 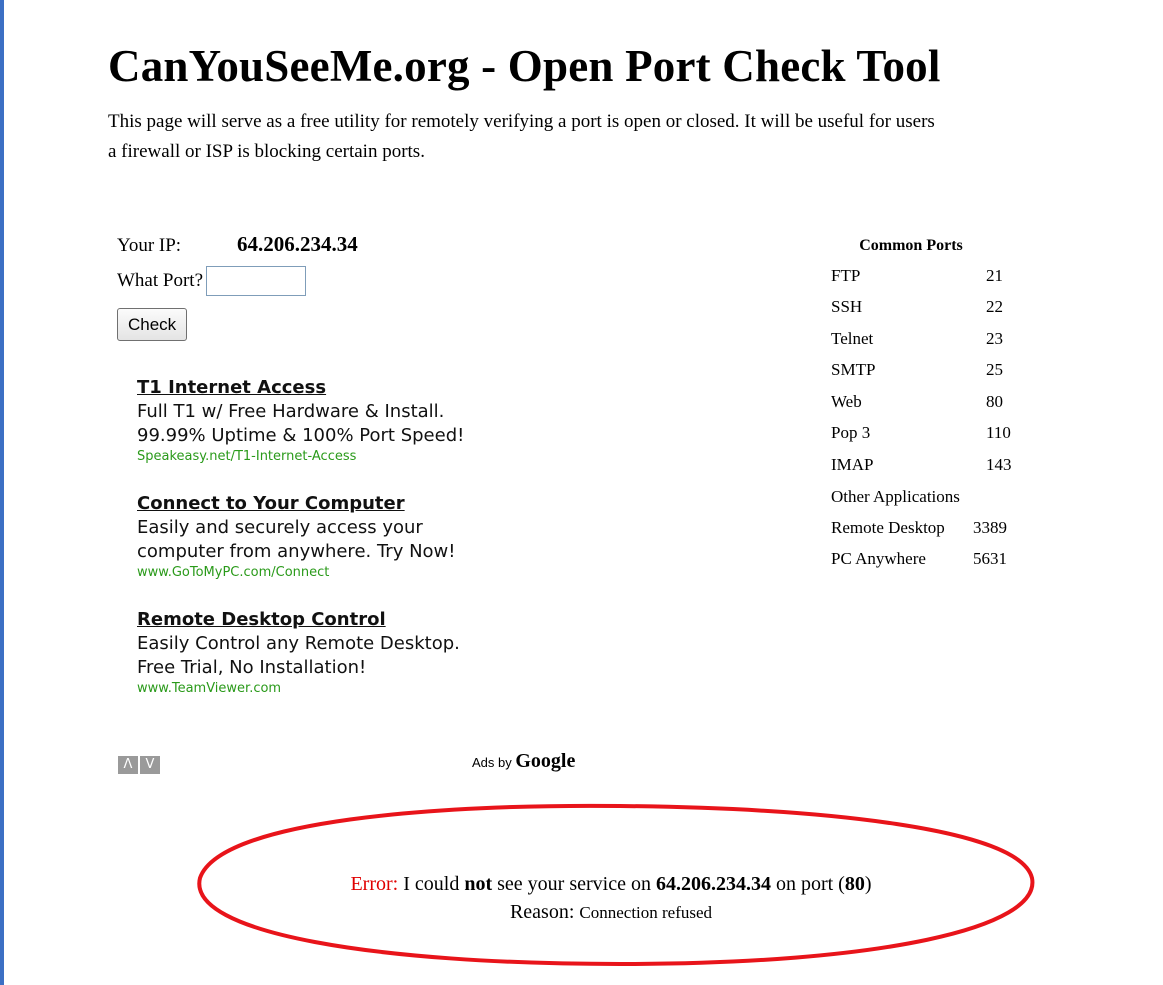 What do you see at coordinates (545, 761) in the screenshot?
I see `google-wordmark: Google` at bounding box center [545, 761].